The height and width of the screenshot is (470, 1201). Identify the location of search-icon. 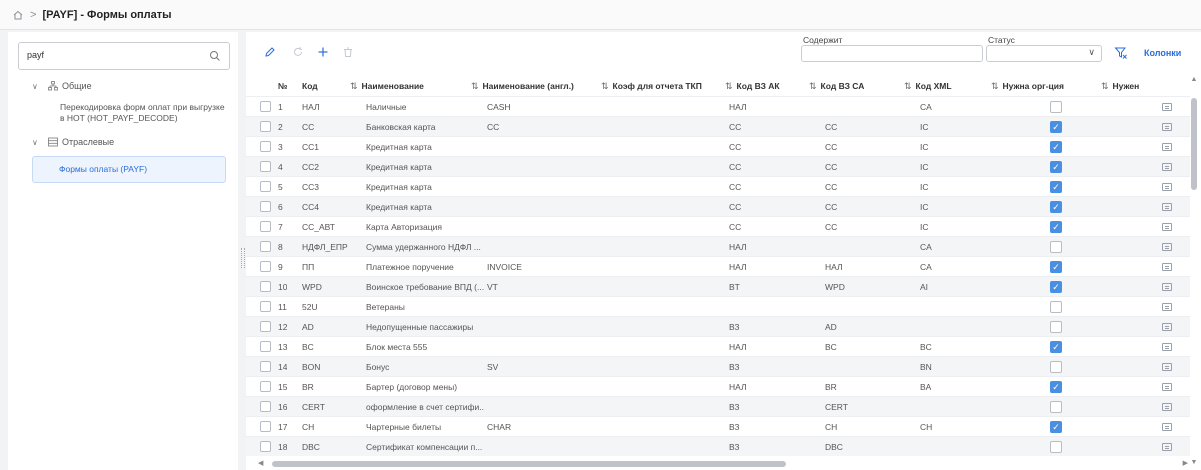
(215, 56).